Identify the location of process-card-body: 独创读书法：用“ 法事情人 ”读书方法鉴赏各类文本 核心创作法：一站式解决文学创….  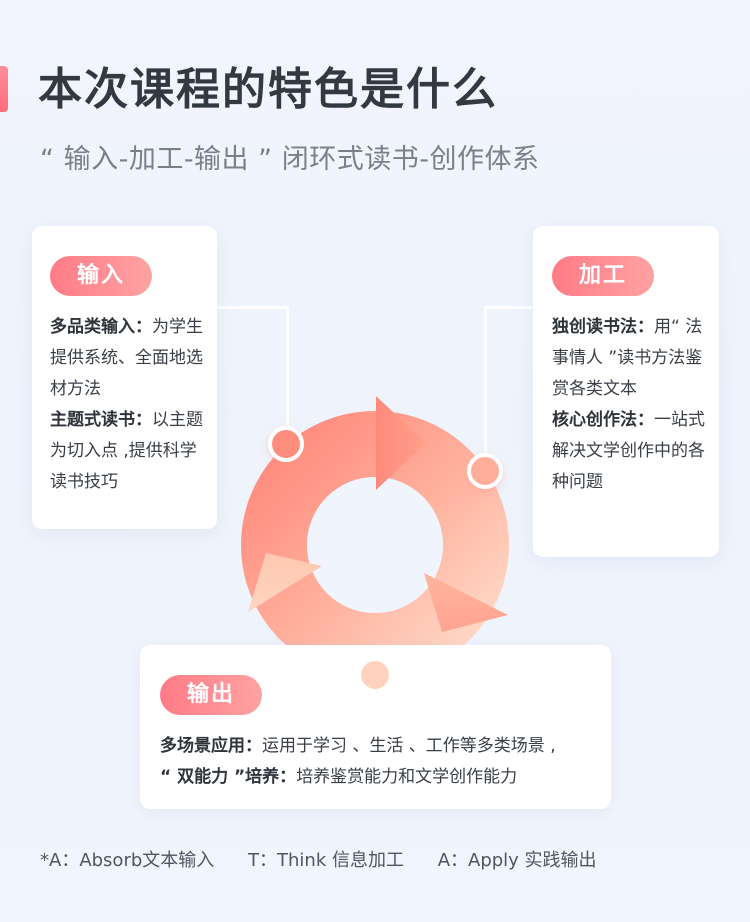
(632, 405).